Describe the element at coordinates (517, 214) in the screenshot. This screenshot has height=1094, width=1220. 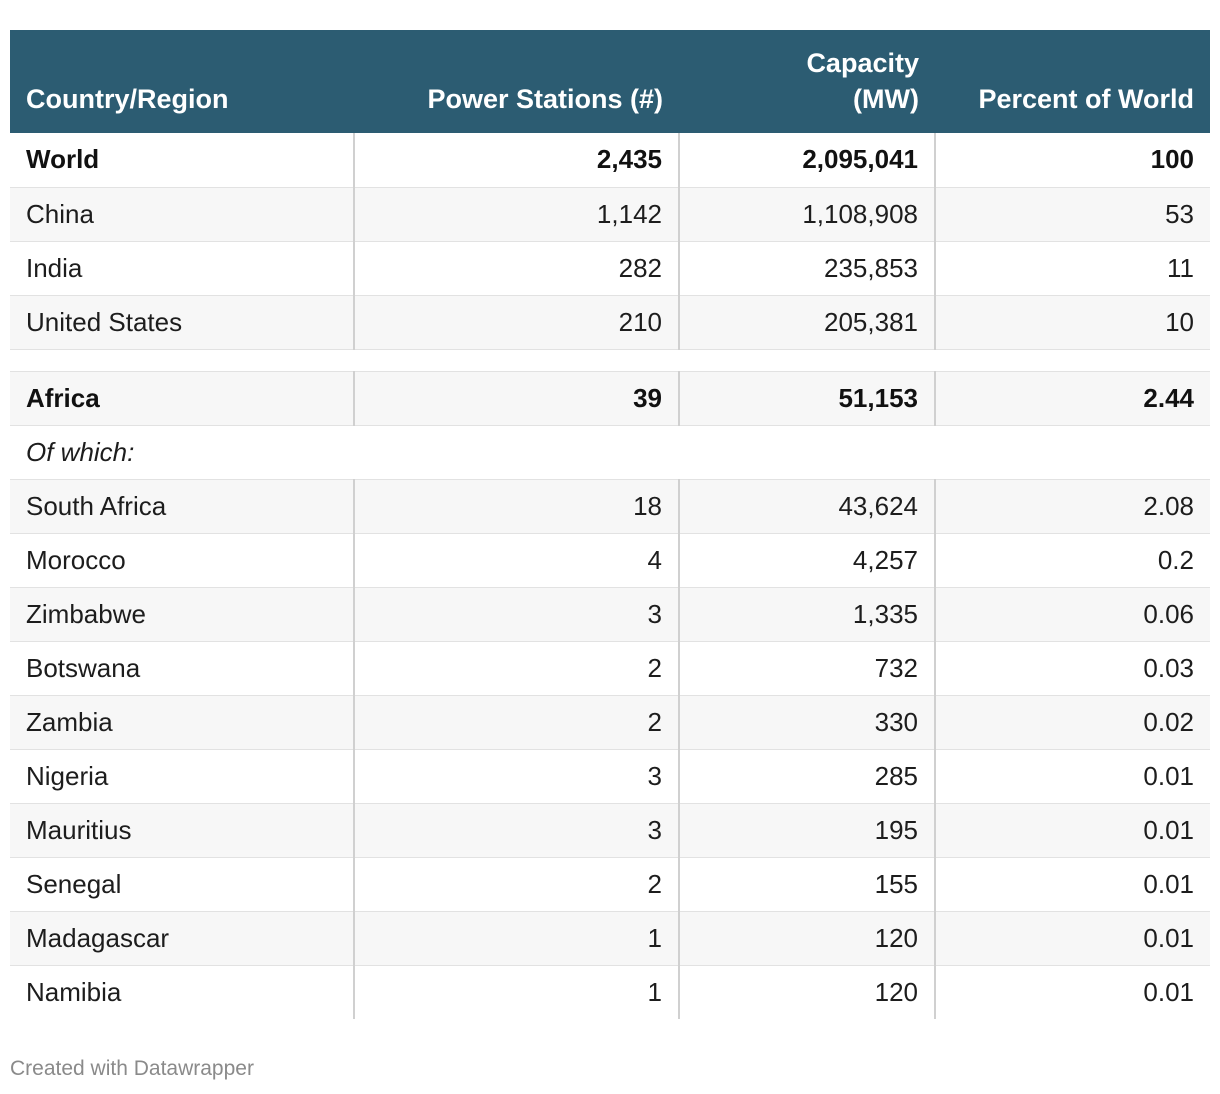
I see `cell-stations: 1,142` at that location.